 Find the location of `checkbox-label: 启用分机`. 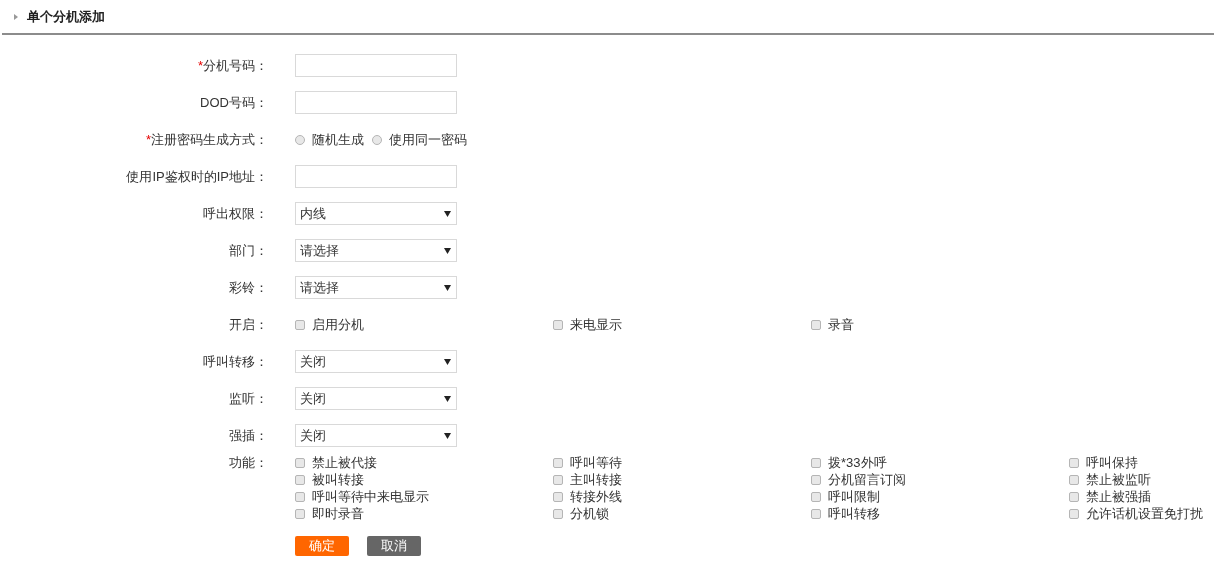

checkbox-label: 启用分机 is located at coordinates (338, 324).